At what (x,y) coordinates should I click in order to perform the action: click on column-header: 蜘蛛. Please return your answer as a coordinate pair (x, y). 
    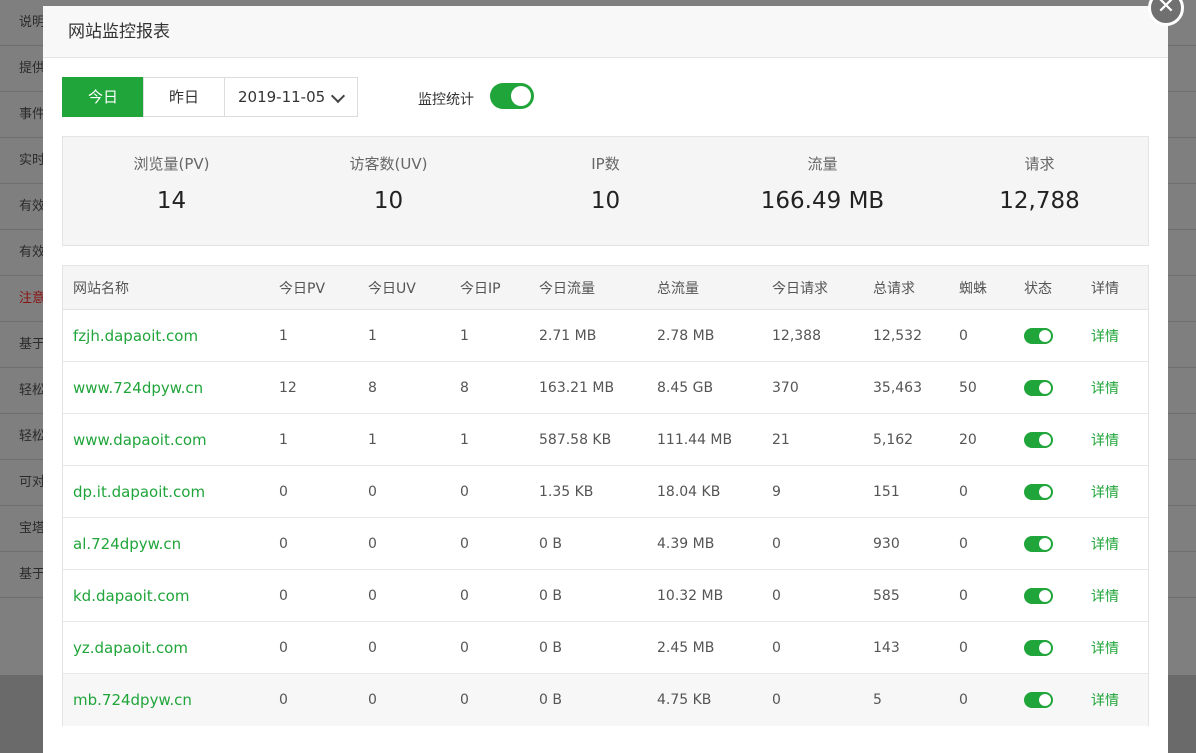
    Looking at the image, I should click on (973, 287).